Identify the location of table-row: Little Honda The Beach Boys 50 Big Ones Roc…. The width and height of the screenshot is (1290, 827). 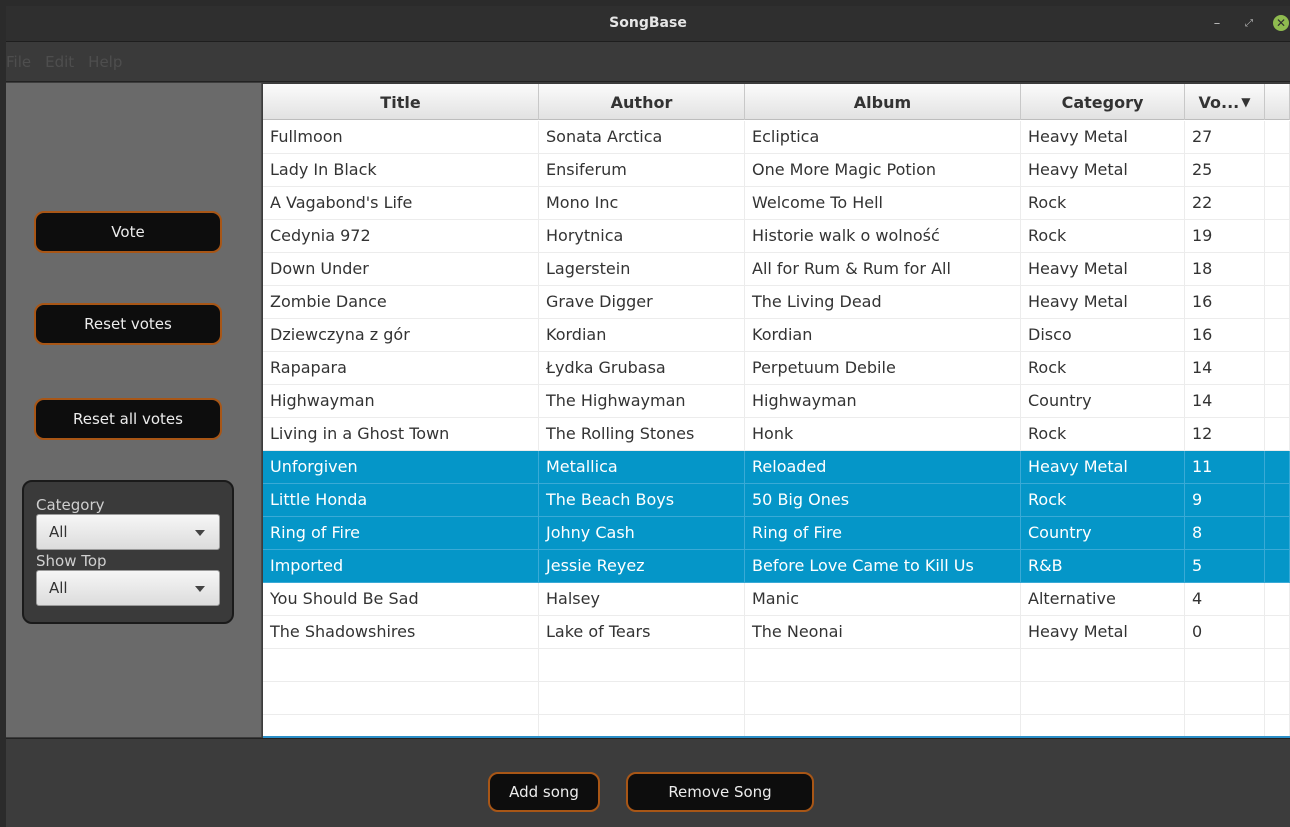
(776, 500).